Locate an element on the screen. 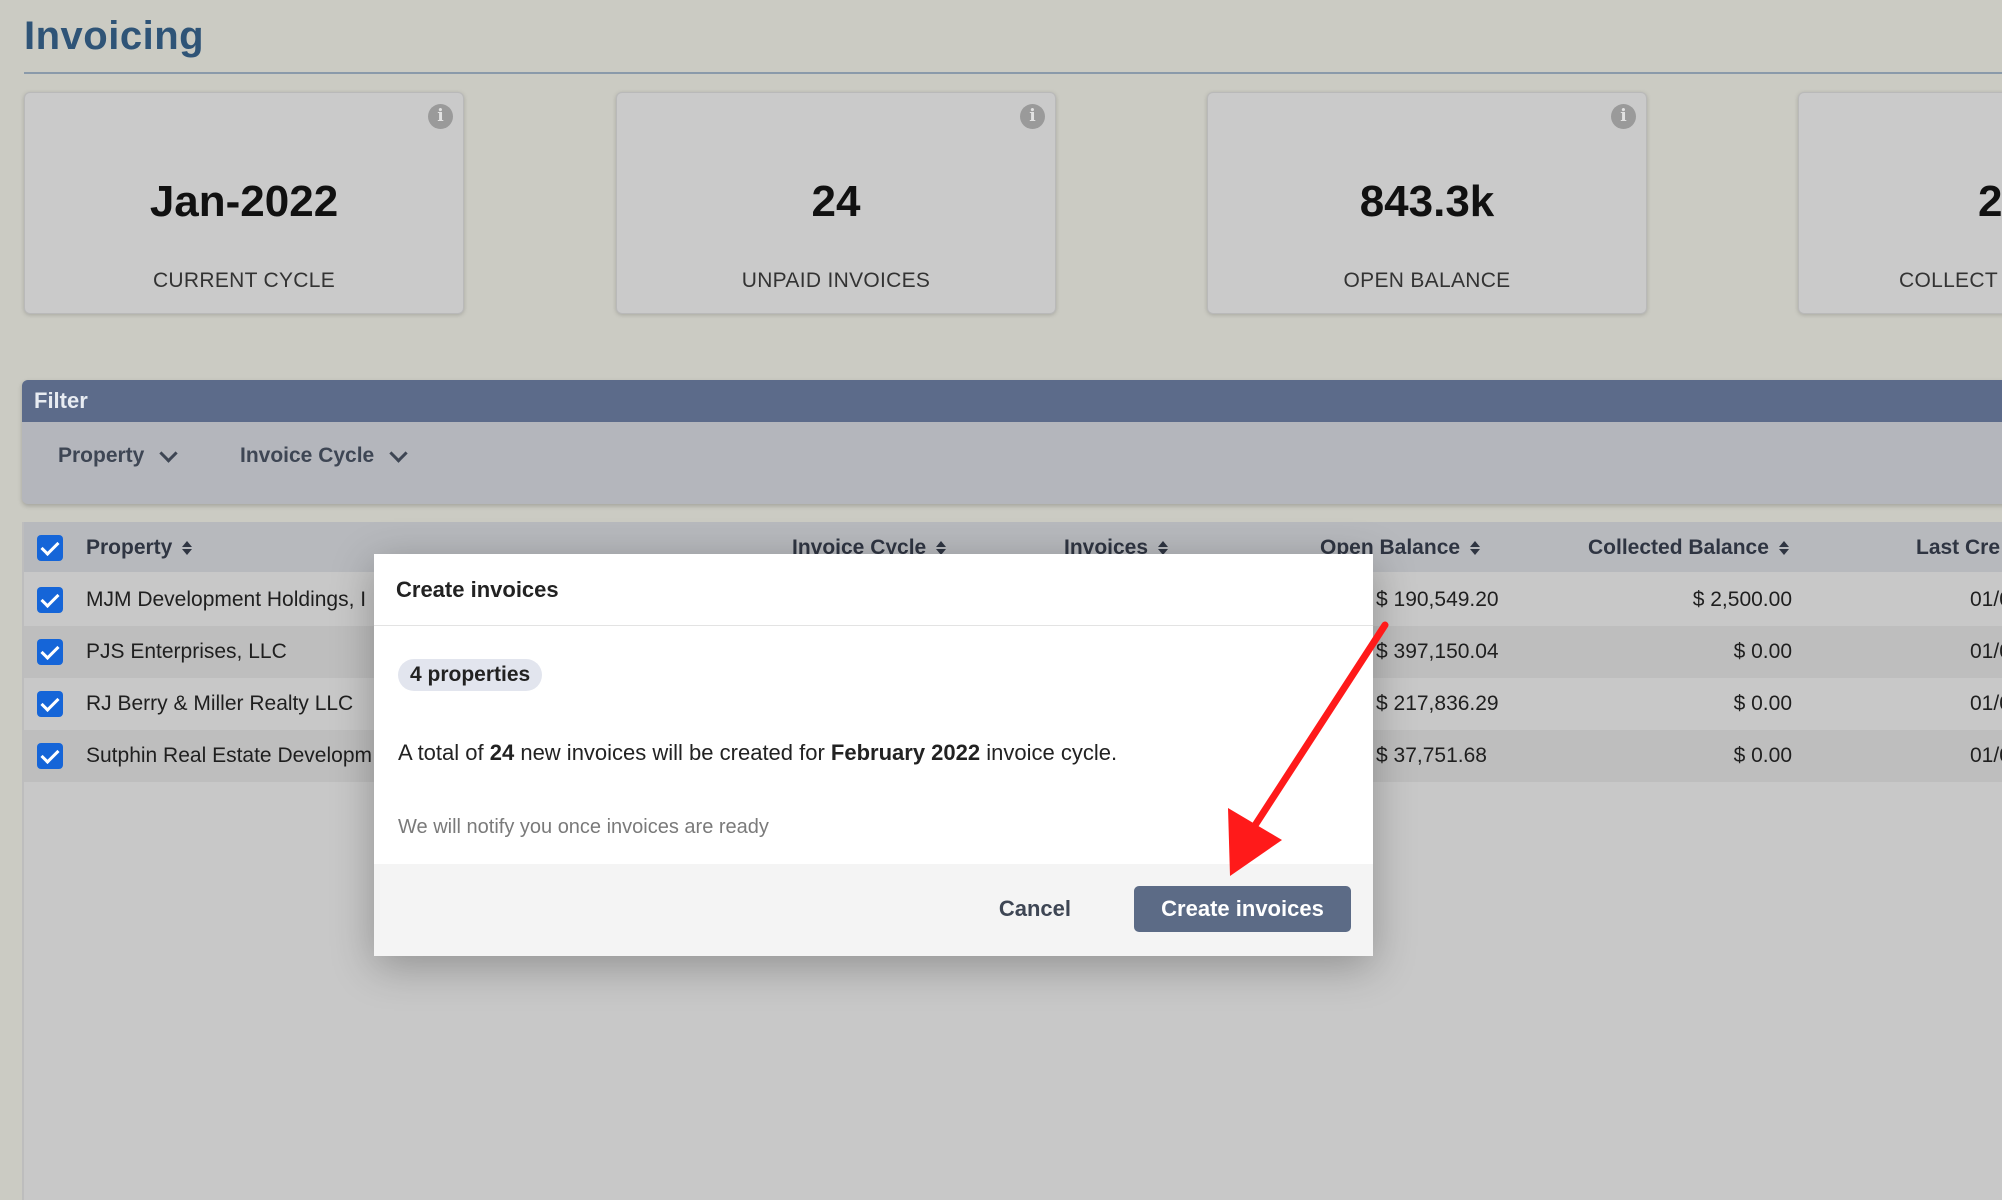 This screenshot has width=2002, height=1200. invoice-cycle-filter-dropdown: Invoice Cycle is located at coordinates (324, 455).